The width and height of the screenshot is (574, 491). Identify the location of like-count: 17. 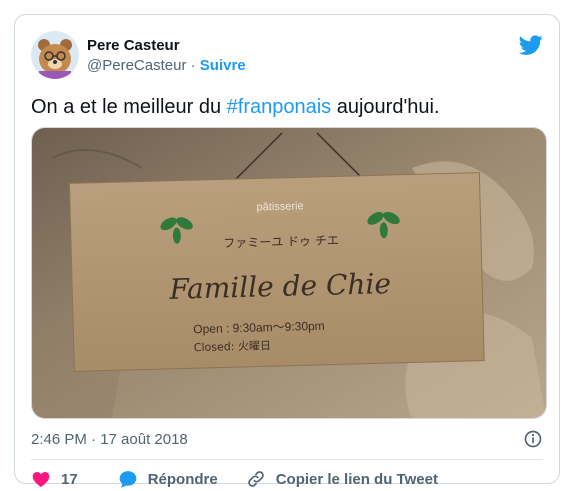
(69, 479).